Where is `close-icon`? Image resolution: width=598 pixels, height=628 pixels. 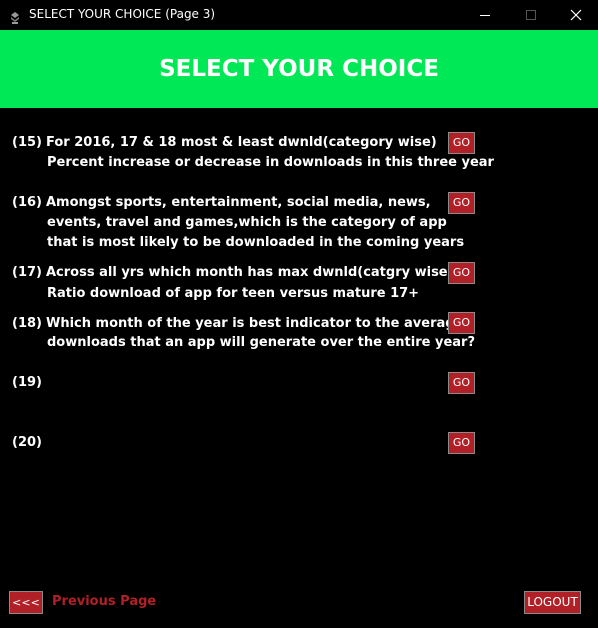 close-icon is located at coordinates (576, 15).